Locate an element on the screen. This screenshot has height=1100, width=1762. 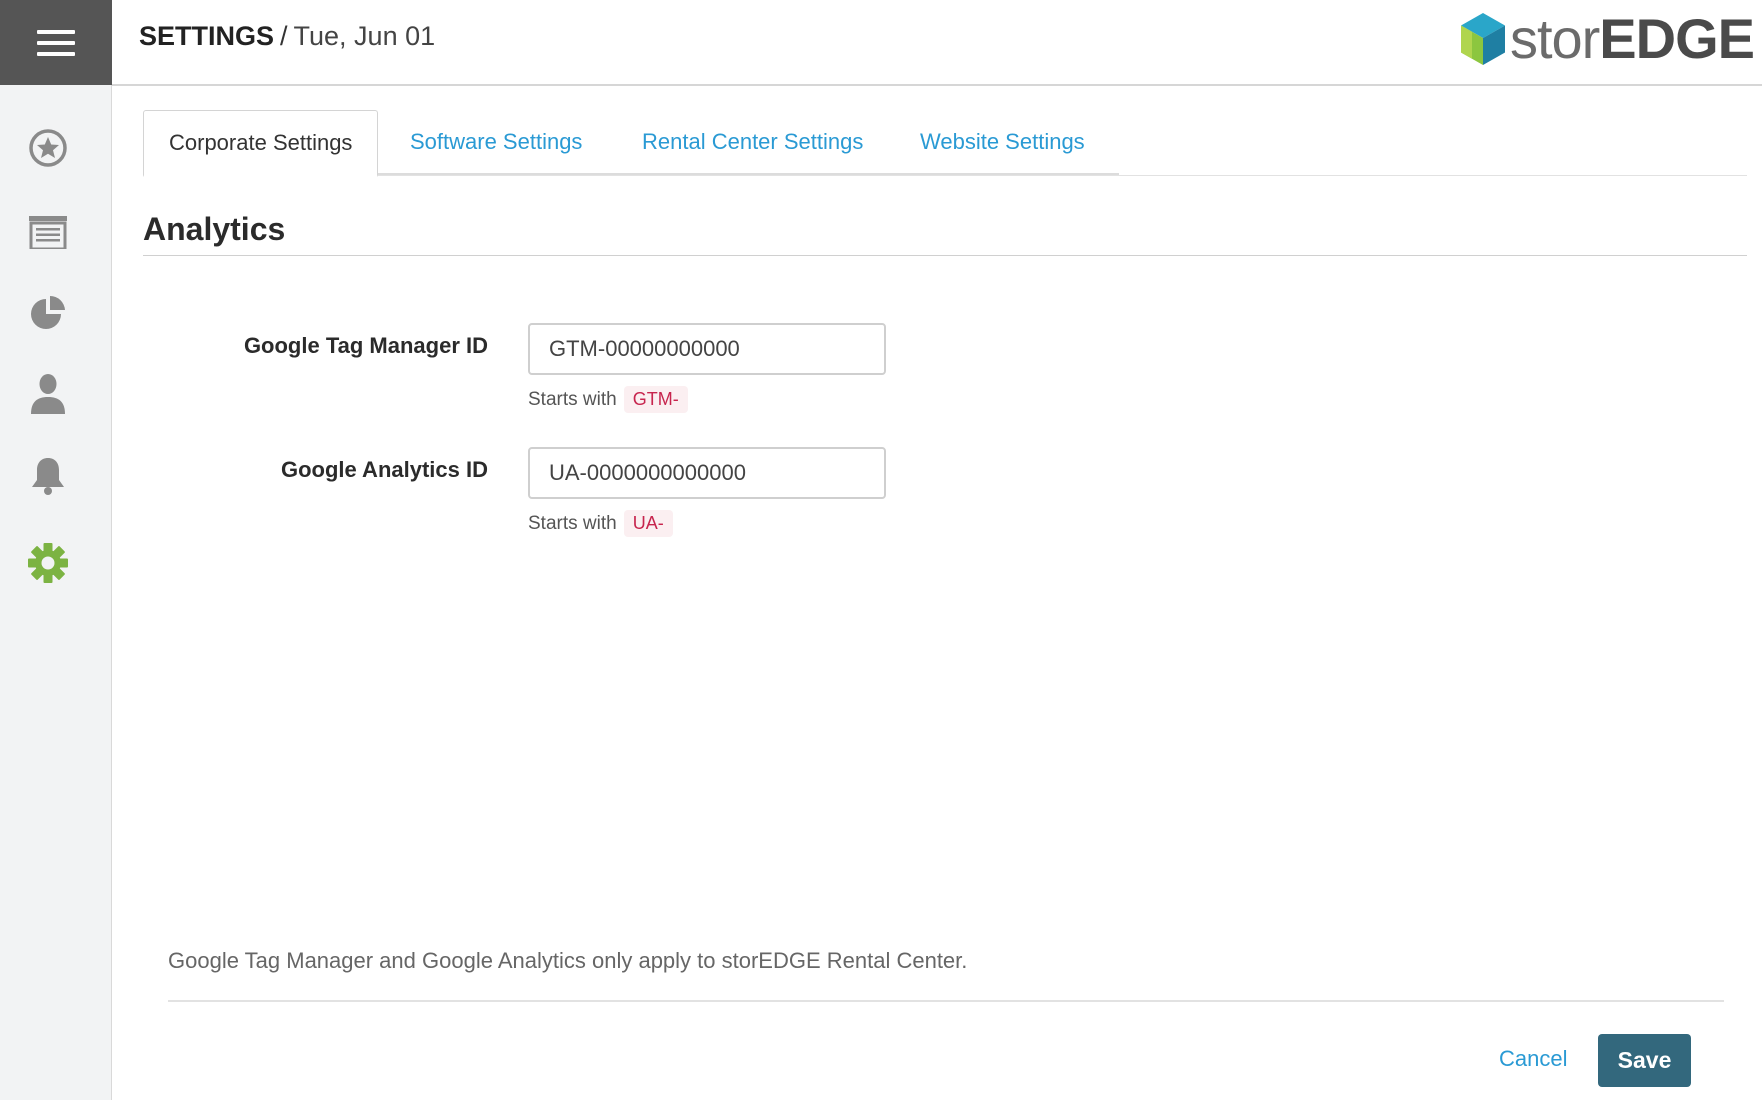
gear-icon is located at coordinates (48, 563).